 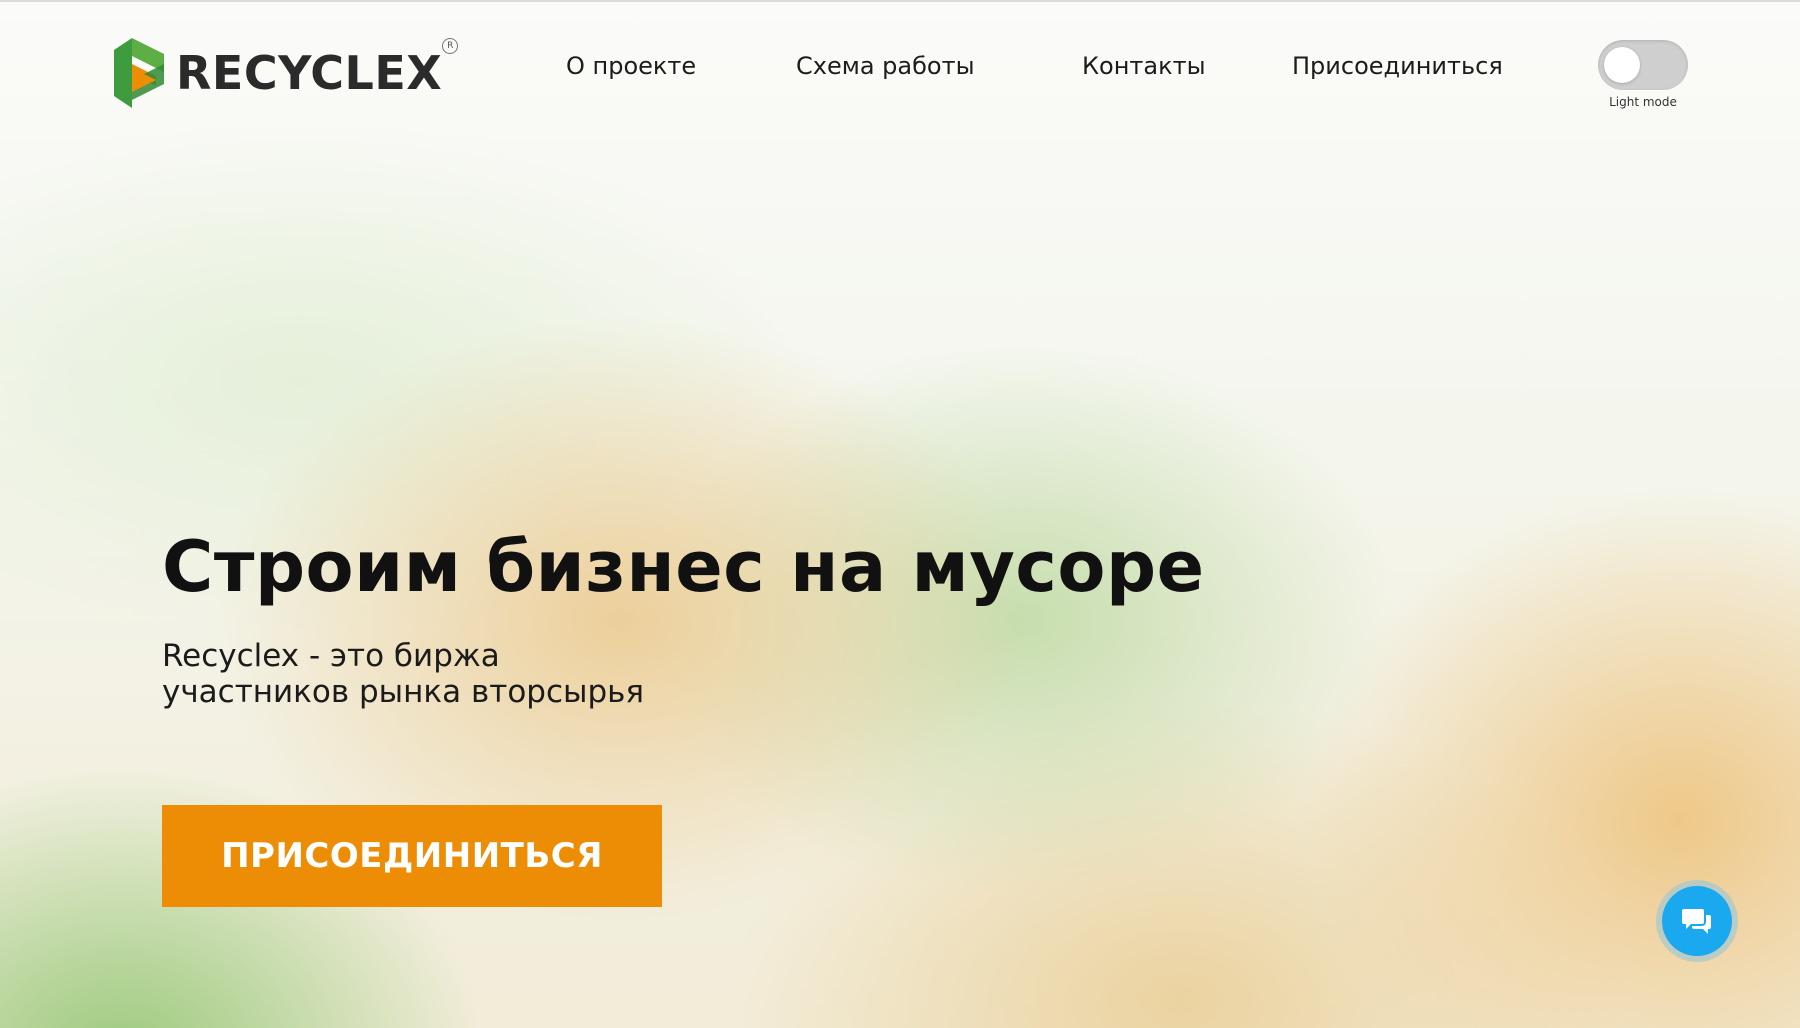 I want to click on theme-toggle-label: Light mode, so click(x=1643, y=102).